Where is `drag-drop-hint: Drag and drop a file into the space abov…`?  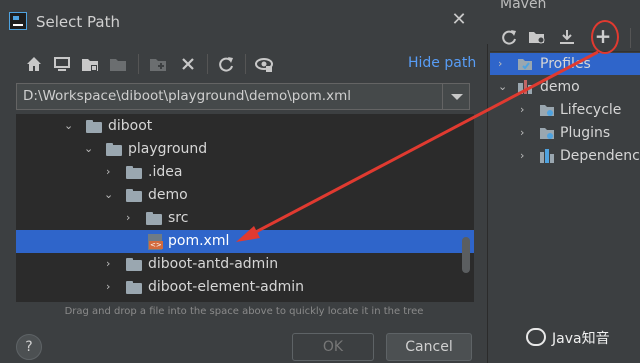 drag-drop-hint: Drag and drop a file into the space abov… is located at coordinates (244, 311).